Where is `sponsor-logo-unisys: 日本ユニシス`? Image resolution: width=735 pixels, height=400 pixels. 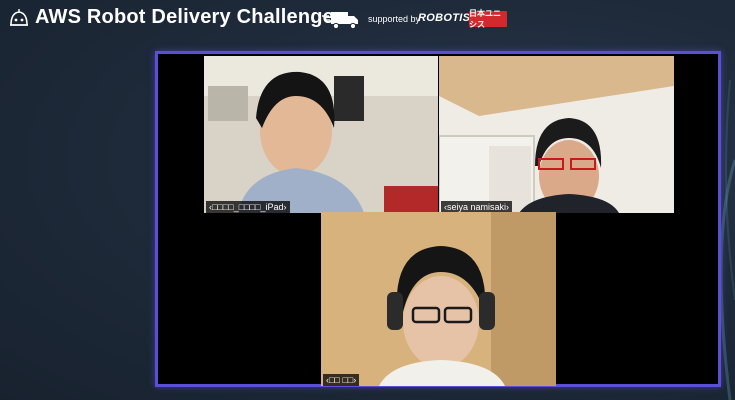 sponsor-logo-unisys: 日本ユニシス is located at coordinates (488, 19).